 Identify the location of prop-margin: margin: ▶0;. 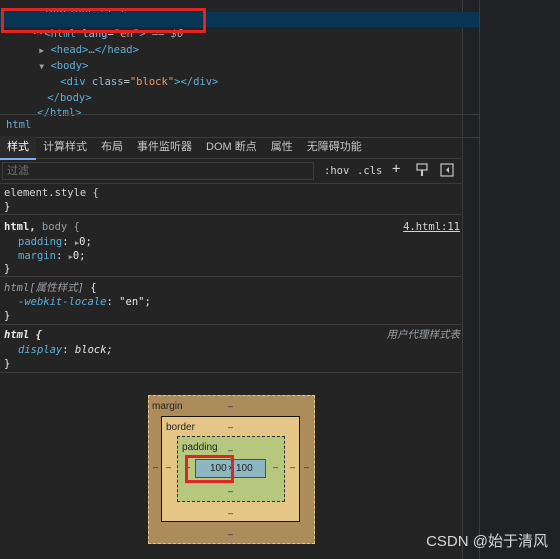
(51, 256).